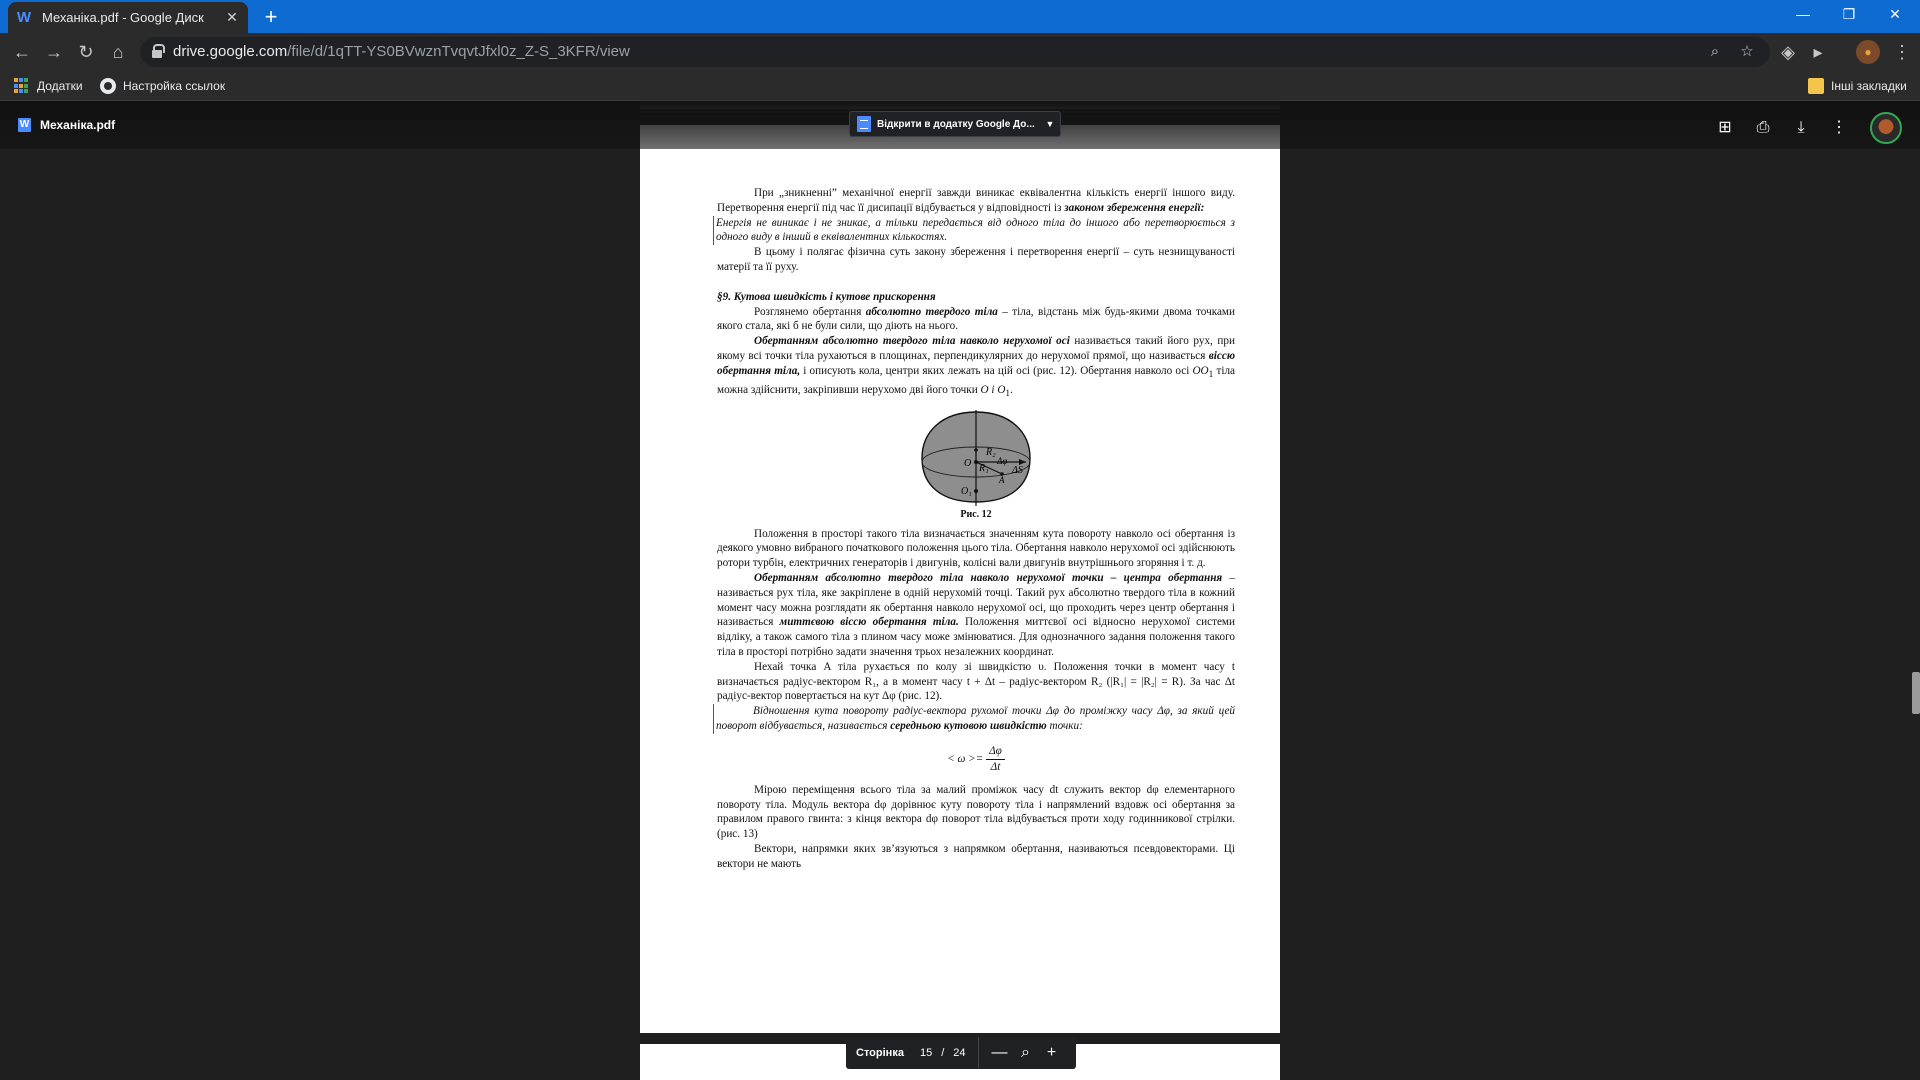 This screenshot has height=1080, width=1920. Describe the element at coordinates (271, 17) in the screenshot. I see `new-tab-button: +` at that location.